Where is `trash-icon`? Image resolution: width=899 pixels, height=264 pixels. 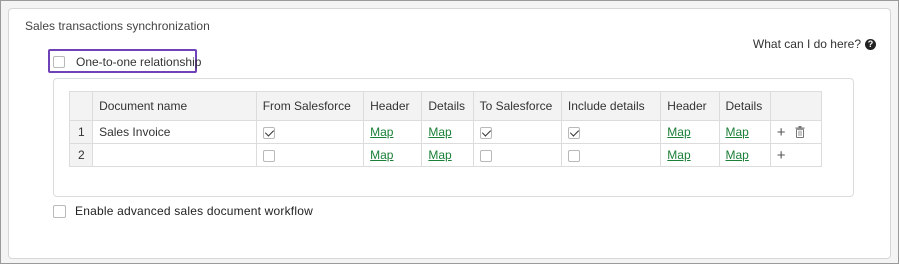
trash-icon is located at coordinates (800, 131).